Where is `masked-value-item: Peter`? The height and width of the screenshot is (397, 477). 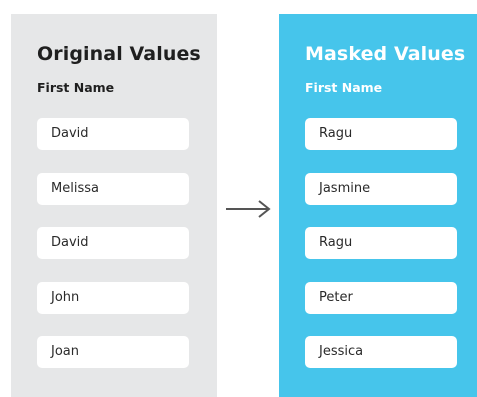
masked-value-item: Peter is located at coordinates (381, 297).